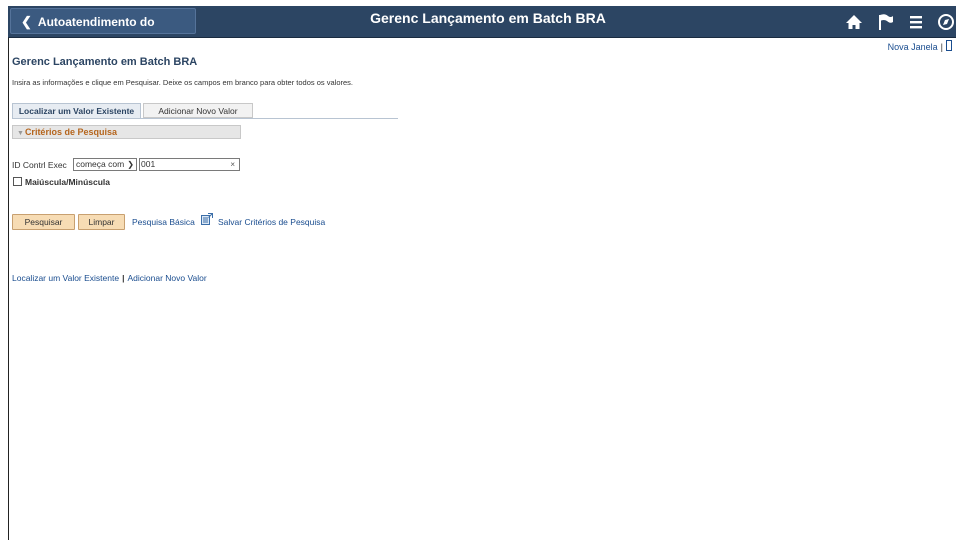 This screenshot has height=540, width=956. Describe the element at coordinates (130, 164) in the screenshot. I see `chevron-down-icon: ❯` at that location.